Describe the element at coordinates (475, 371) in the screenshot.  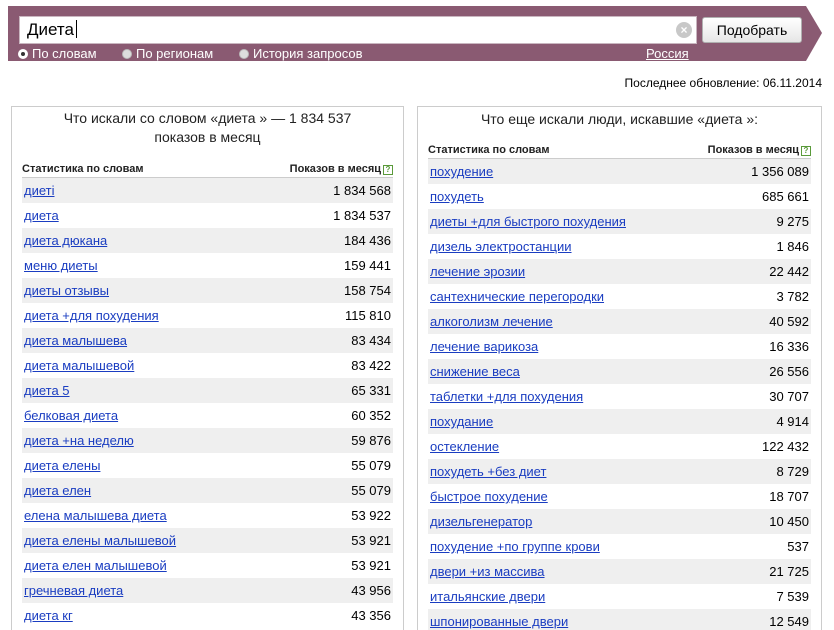
I see `keyword-link: снижение веса` at that location.